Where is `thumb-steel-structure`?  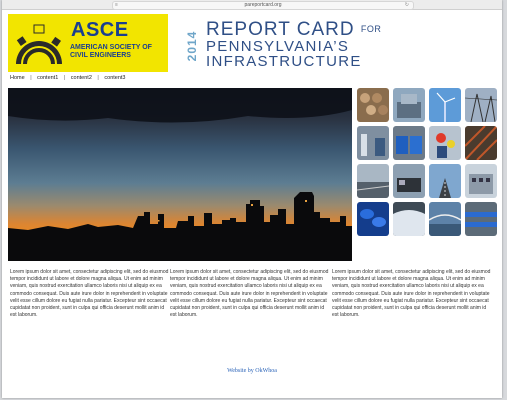 thumb-steel-structure is located at coordinates (481, 143).